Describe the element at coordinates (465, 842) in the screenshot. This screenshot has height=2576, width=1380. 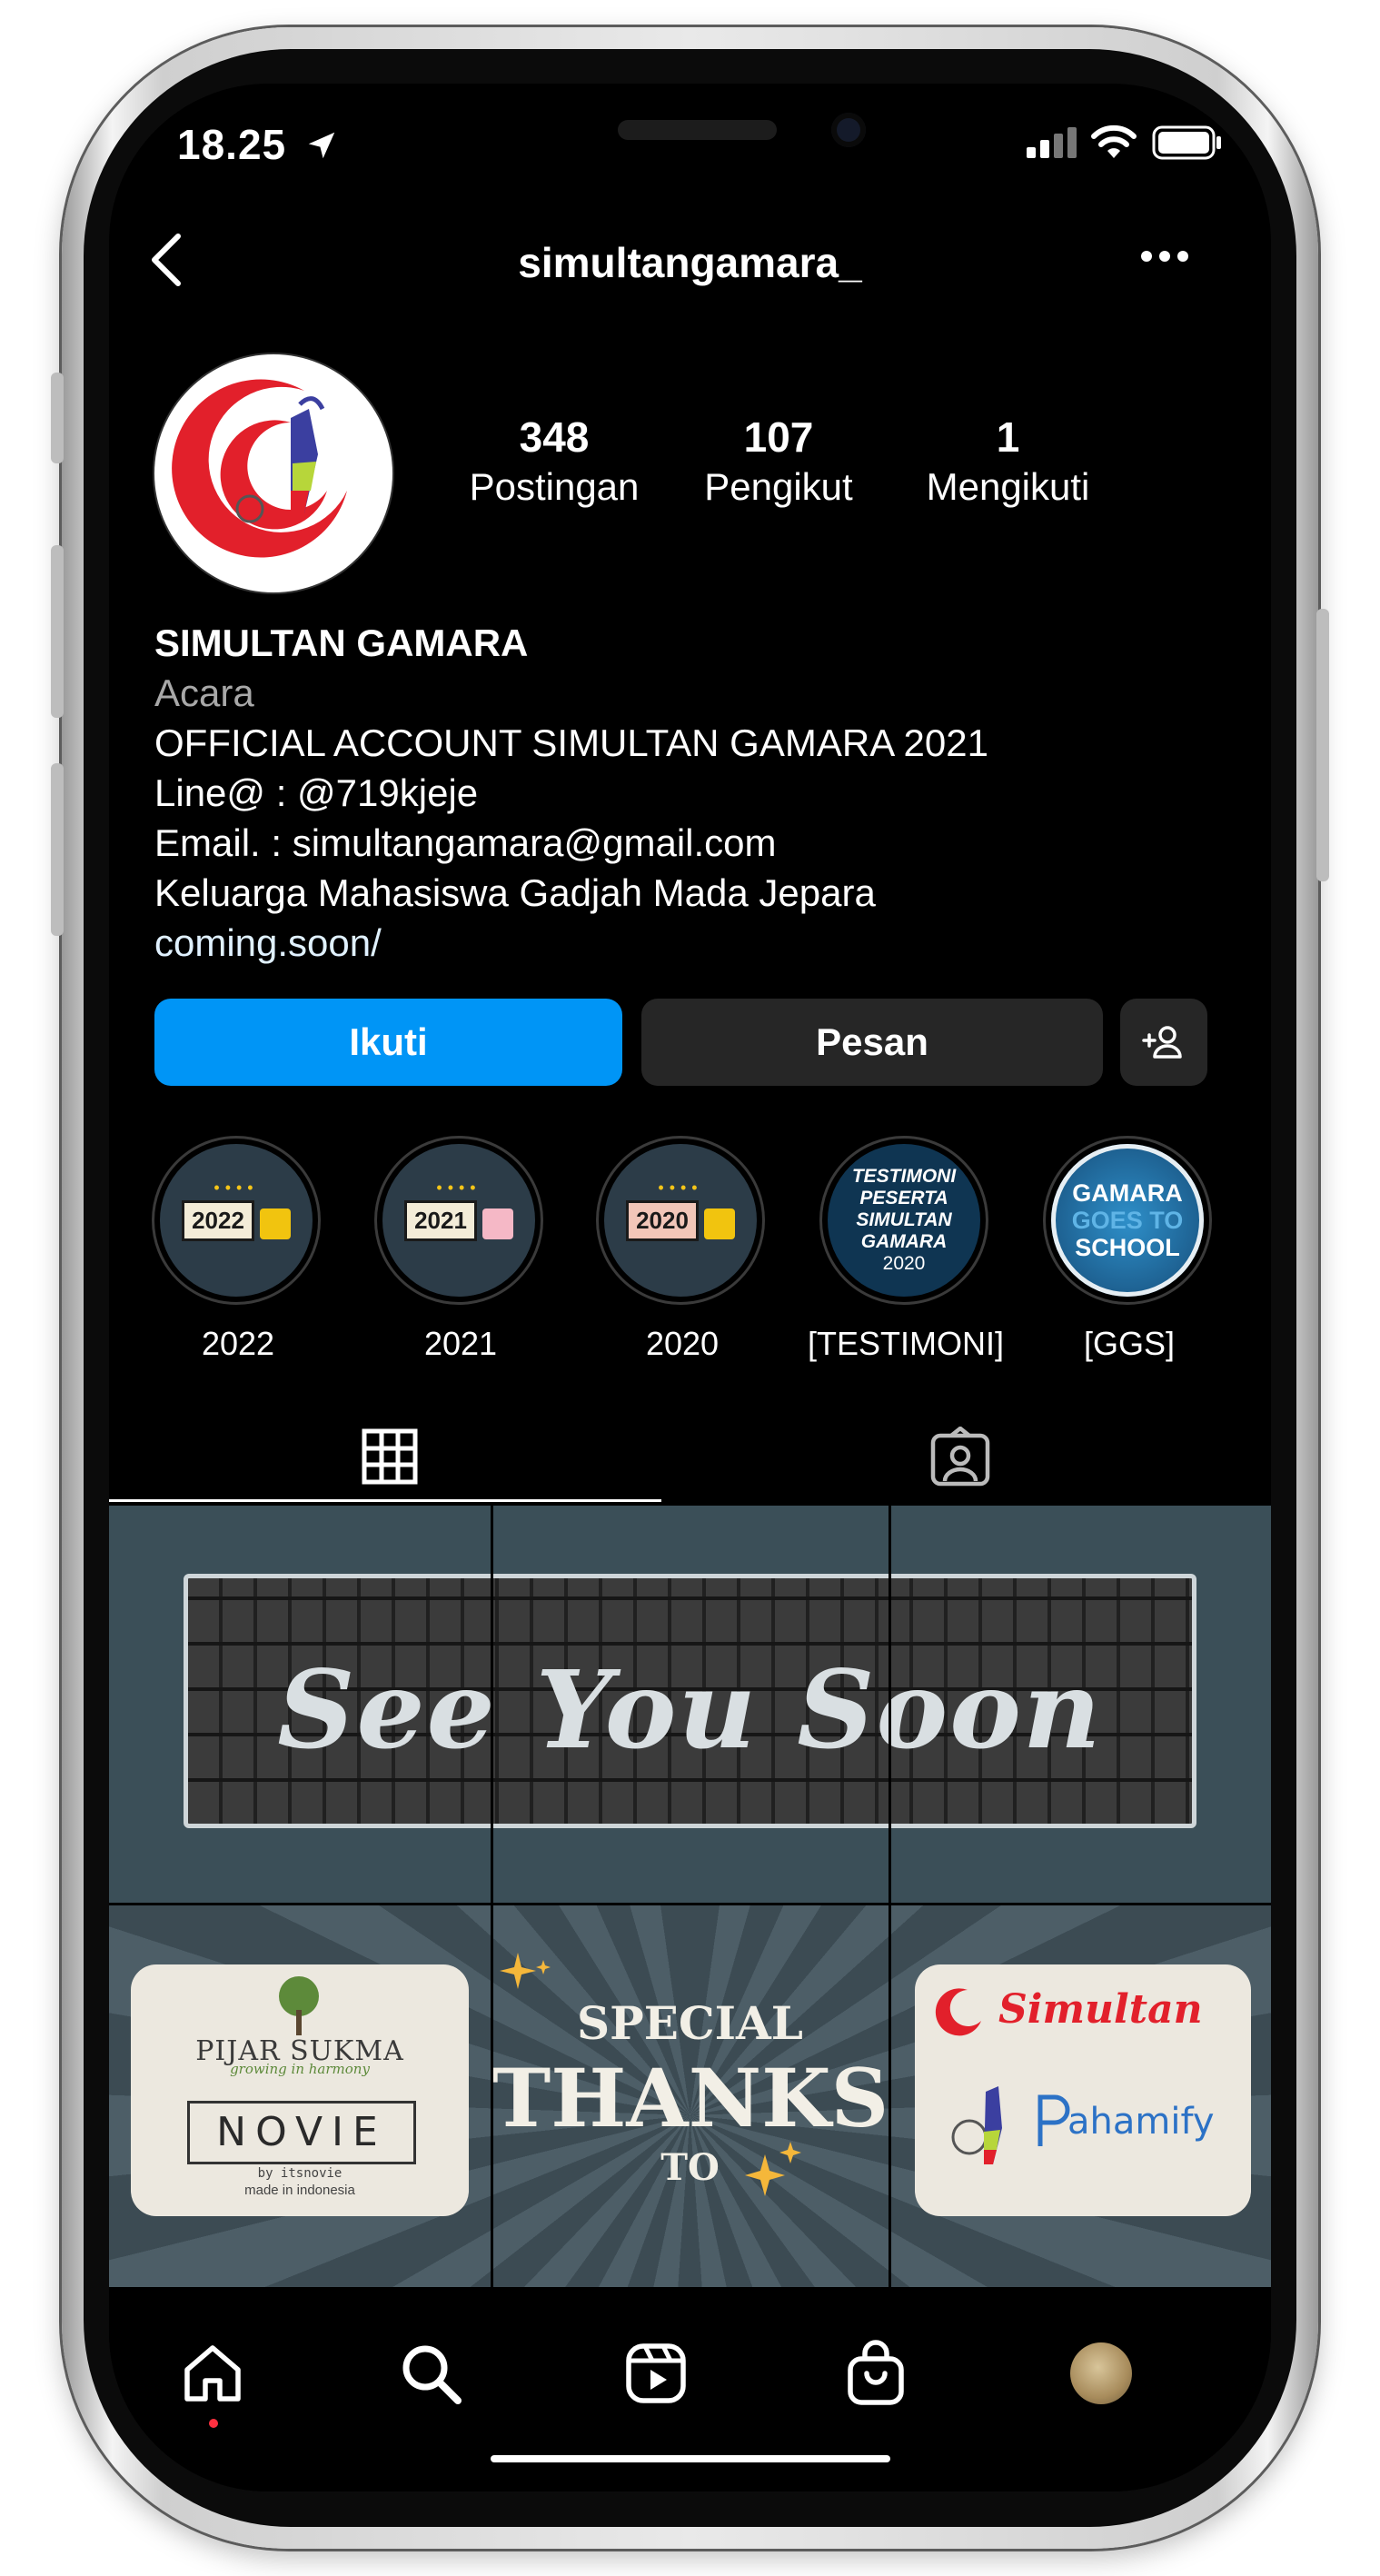
I see `bio-line: Email. : simultangamara@gmail.com` at that location.